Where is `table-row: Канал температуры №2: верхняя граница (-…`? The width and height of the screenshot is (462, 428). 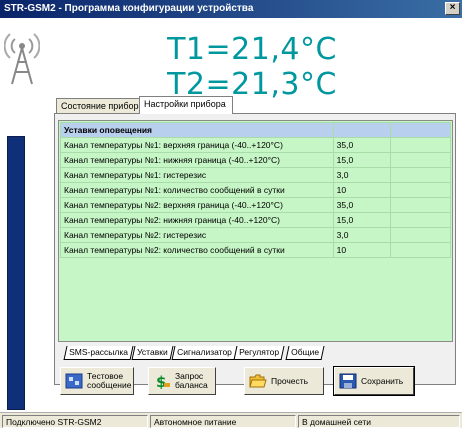 table-row: Канал температуры №2: верхняя граница (-… is located at coordinates (255, 205).